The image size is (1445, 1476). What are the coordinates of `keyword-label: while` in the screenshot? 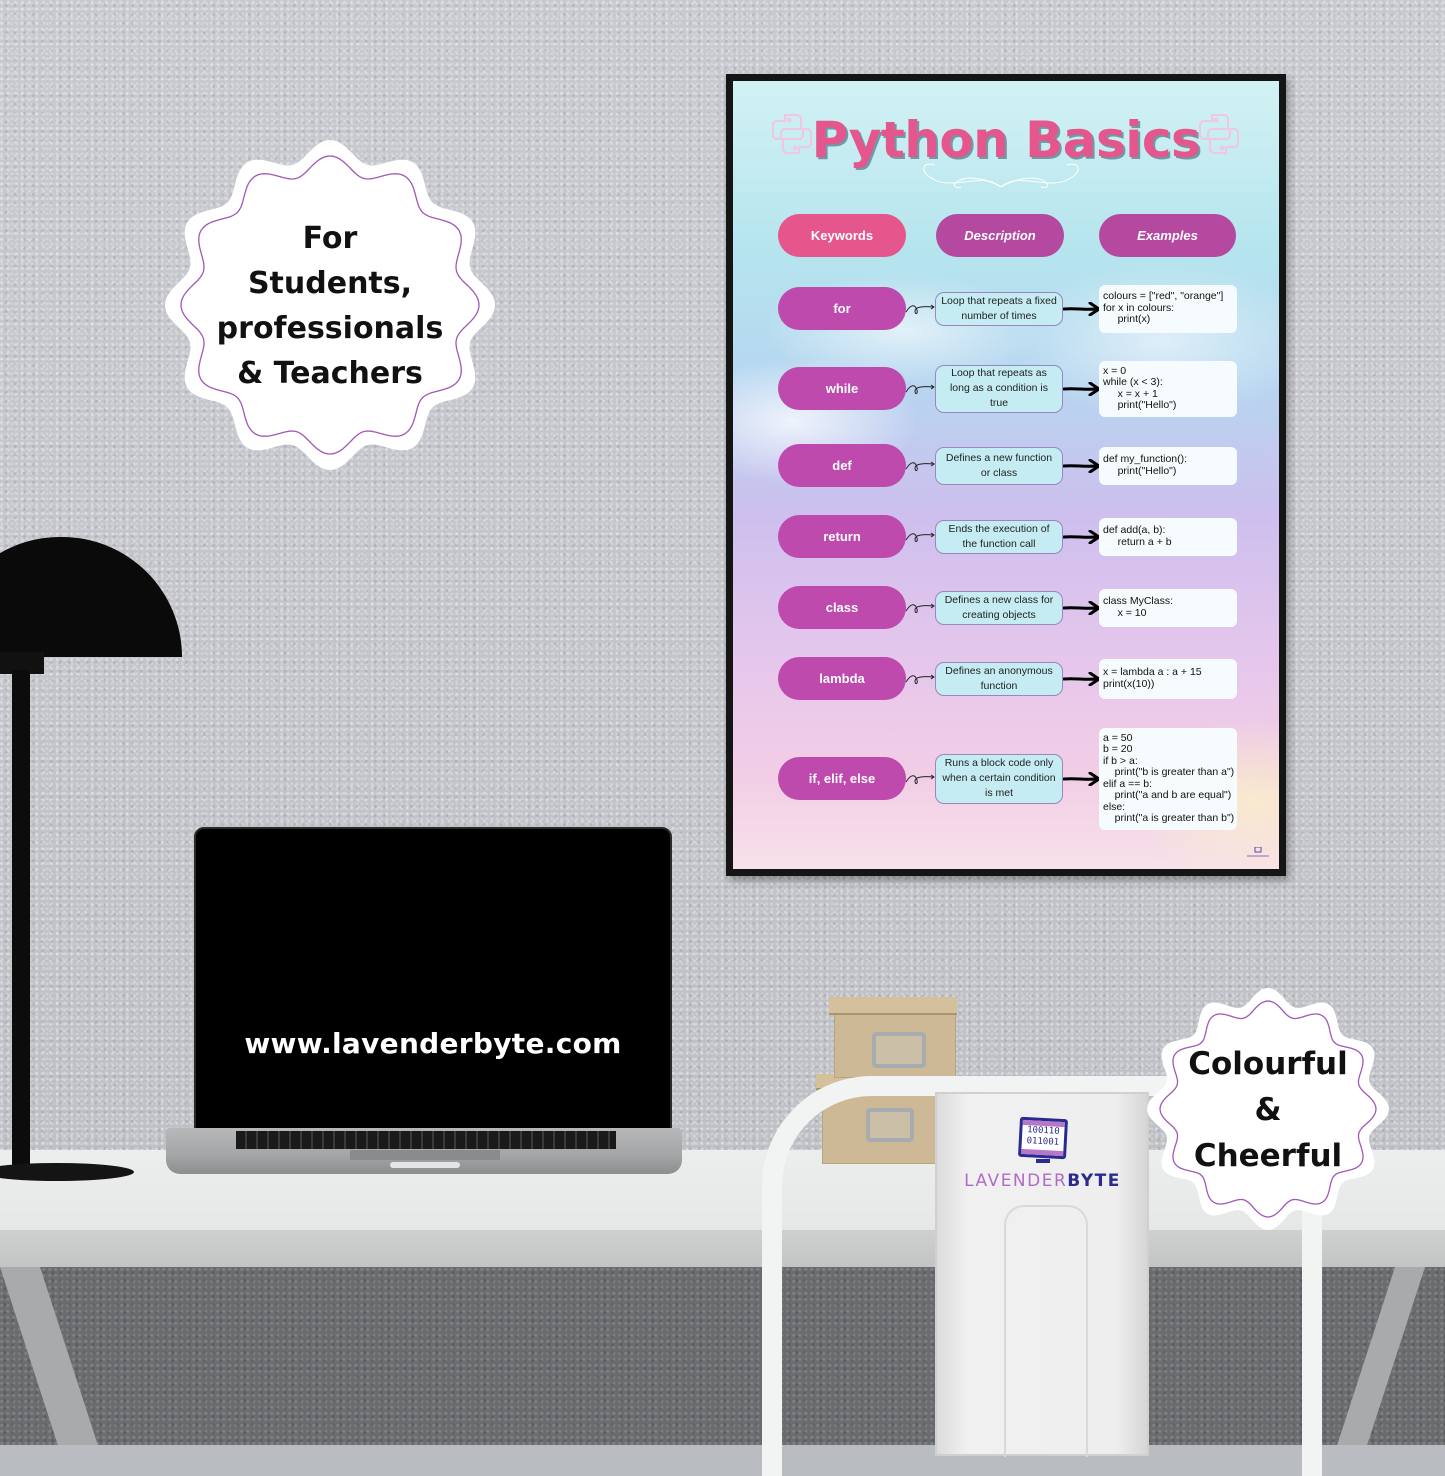 It's located at (842, 388).